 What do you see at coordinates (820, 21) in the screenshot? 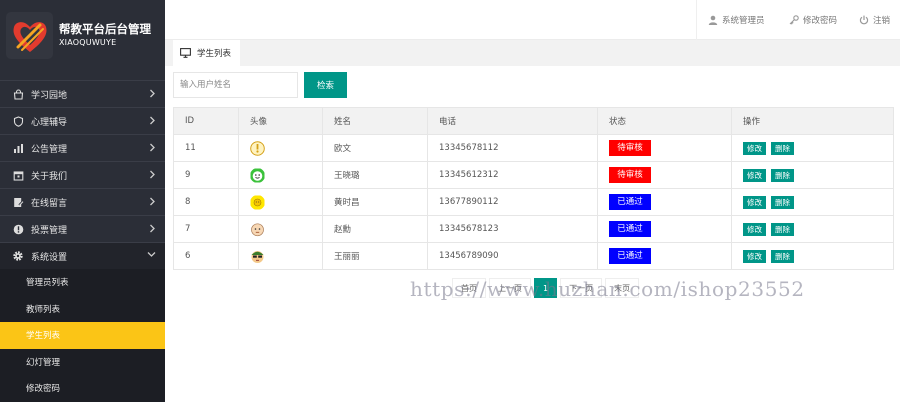
I see `change-password-label: 修改密码` at bounding box center [820, 21].